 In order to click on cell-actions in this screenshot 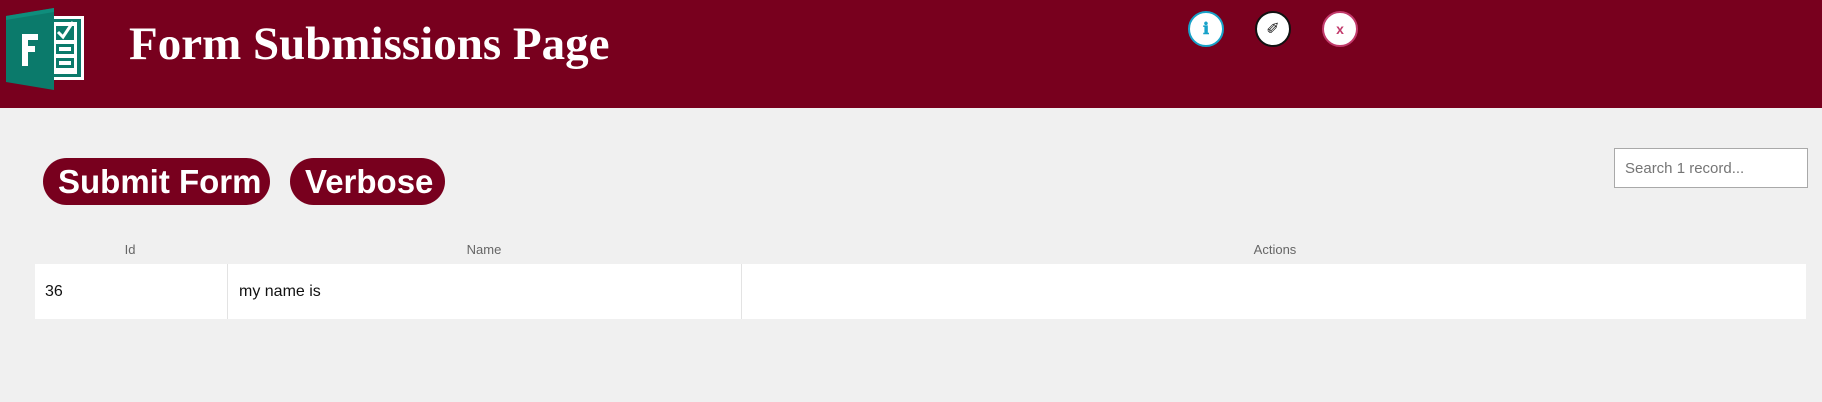, I will do `click(1273, 291)`.